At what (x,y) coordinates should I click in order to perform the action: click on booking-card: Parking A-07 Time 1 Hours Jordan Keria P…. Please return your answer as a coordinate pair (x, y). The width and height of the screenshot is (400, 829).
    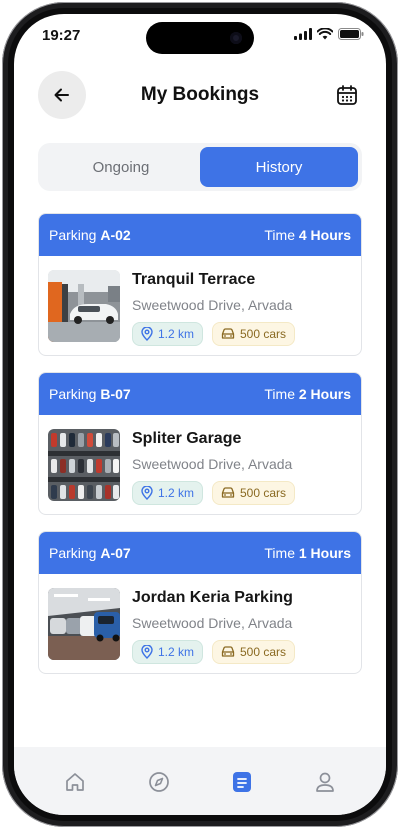
    Looking at the image, I should click on (200, 602).